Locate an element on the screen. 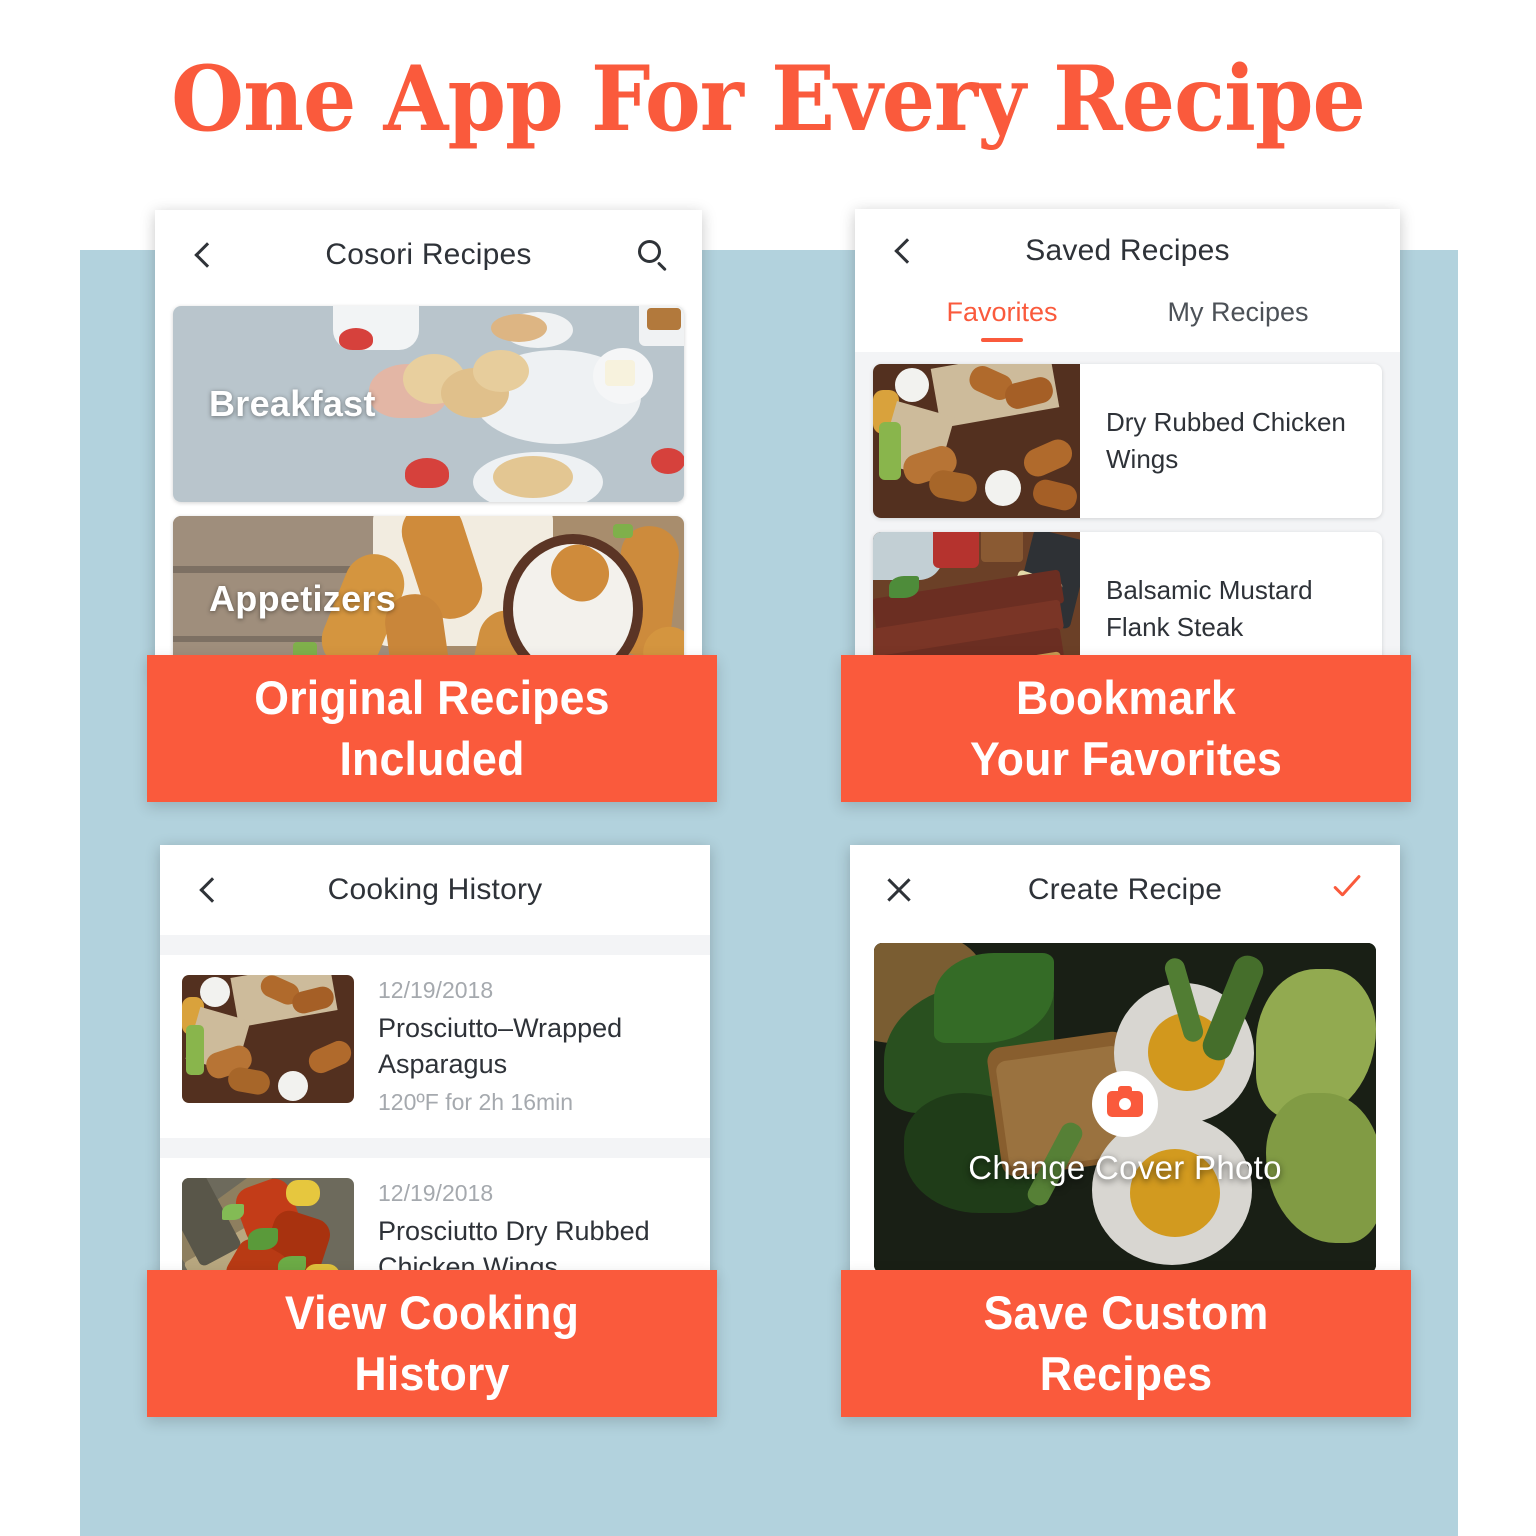 Image resolution: width=1536 pixels, height=1536 pixels. recipe-title: Balsamic Mustard Flank Steak is located at coordinates (1209, 608).